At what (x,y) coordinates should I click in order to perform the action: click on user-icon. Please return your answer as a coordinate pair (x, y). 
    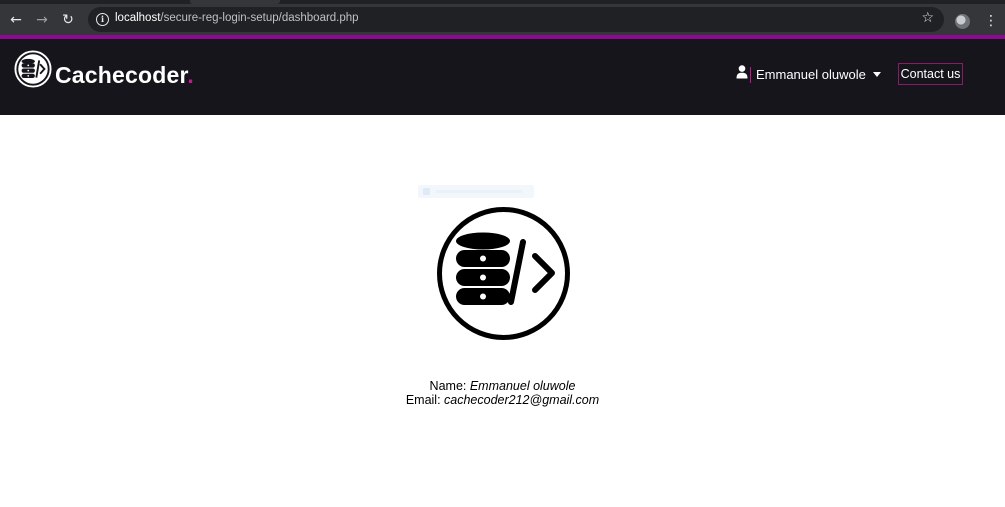
    Looking at the image, I should click on (742, 72).